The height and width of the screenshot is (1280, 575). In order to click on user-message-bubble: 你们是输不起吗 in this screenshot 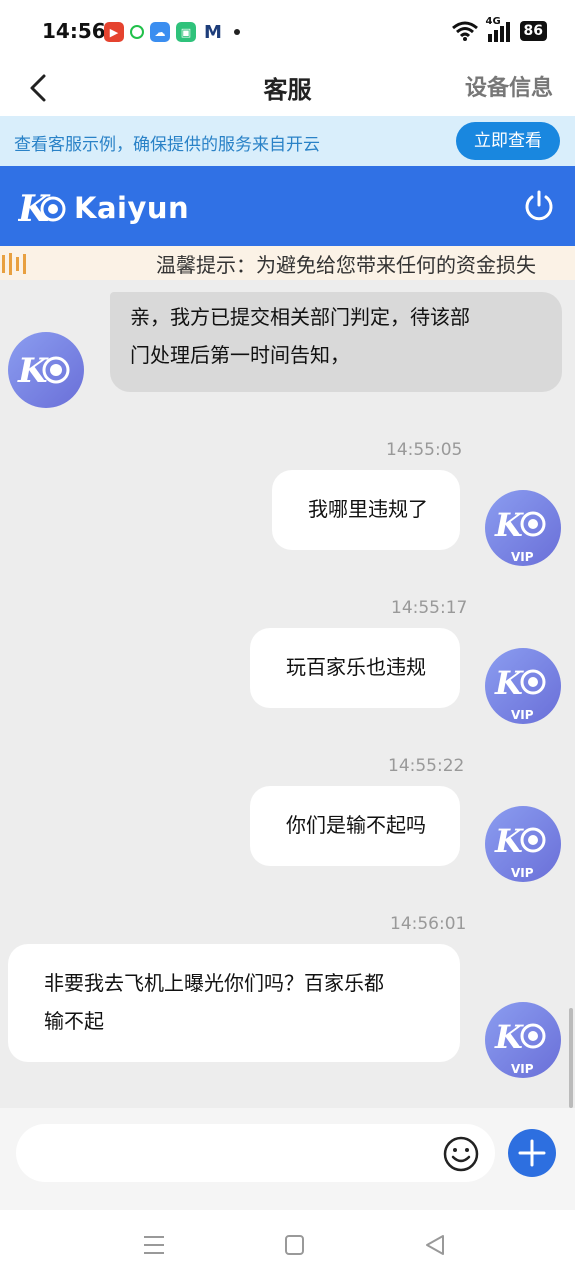, I will do `click(355, 826)`.